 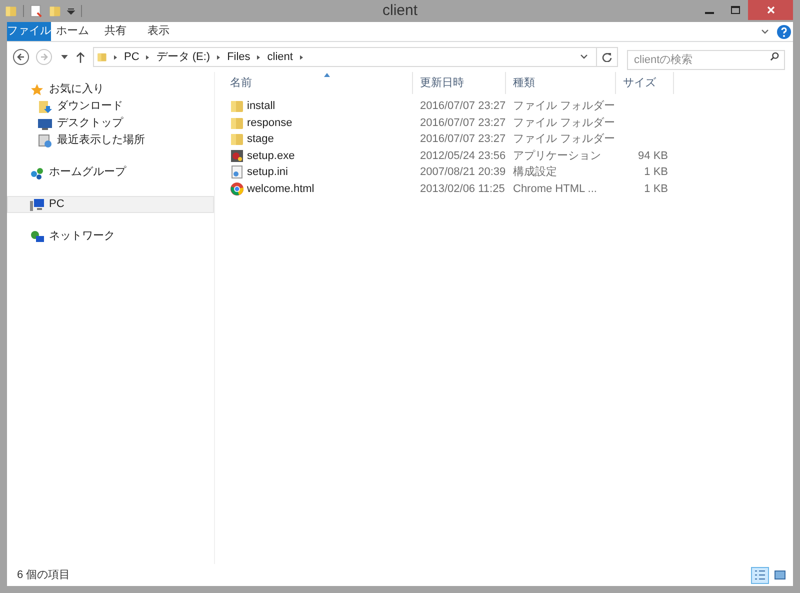 What do you see at coordinates (237, 172) in the screenshot?
I see `settings-file-icon` at bounding box center [237, 172].